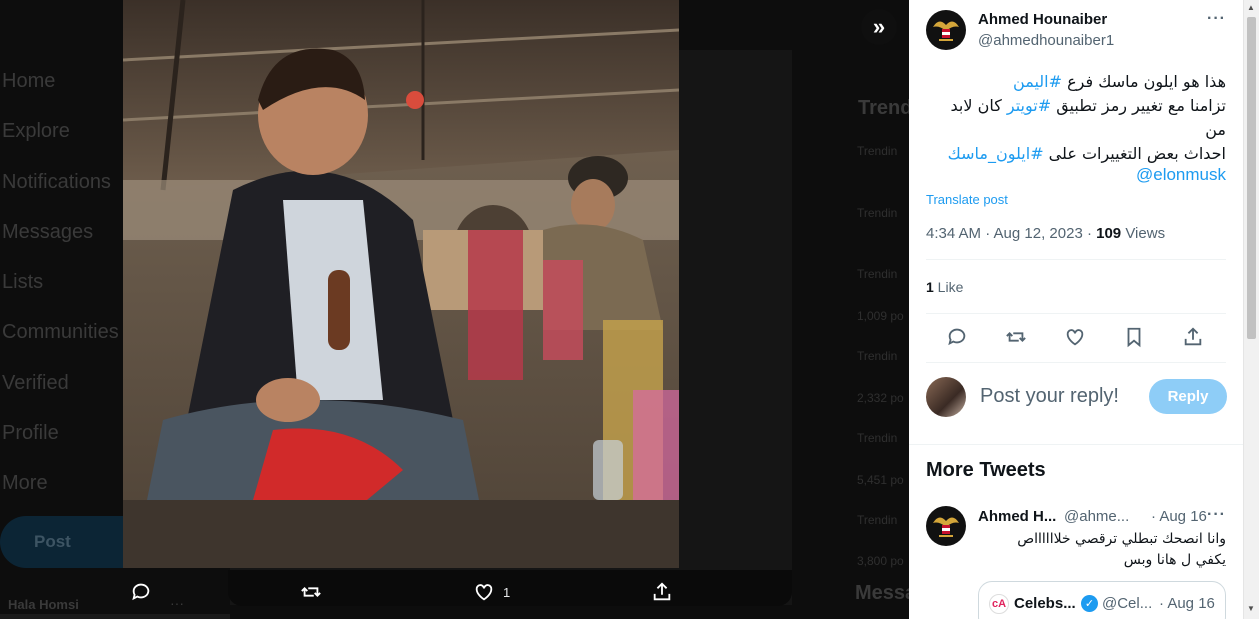 The image size is (1259, 619). Describe the element at coordinates (1042, 19) in the screenshot. I see `author-name: Ahmed Hounaiber` at that location.